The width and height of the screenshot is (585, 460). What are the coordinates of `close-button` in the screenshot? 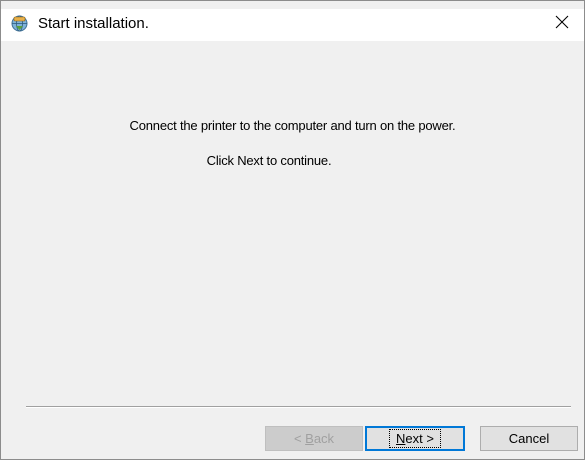 It's located at (562, 24).